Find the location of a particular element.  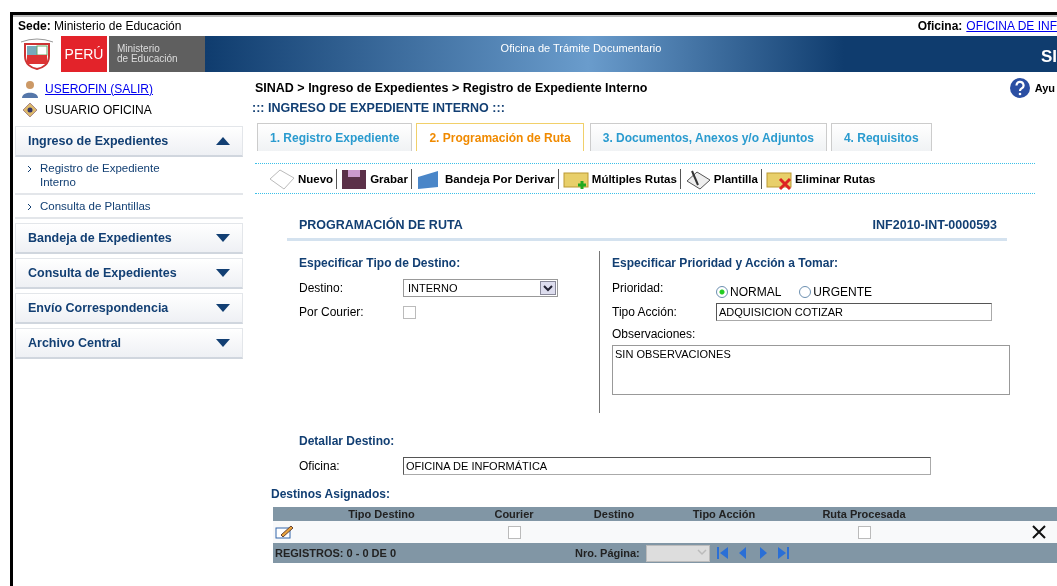

multi-button: Múltiples Rutas is located at coordinates (619, 178).